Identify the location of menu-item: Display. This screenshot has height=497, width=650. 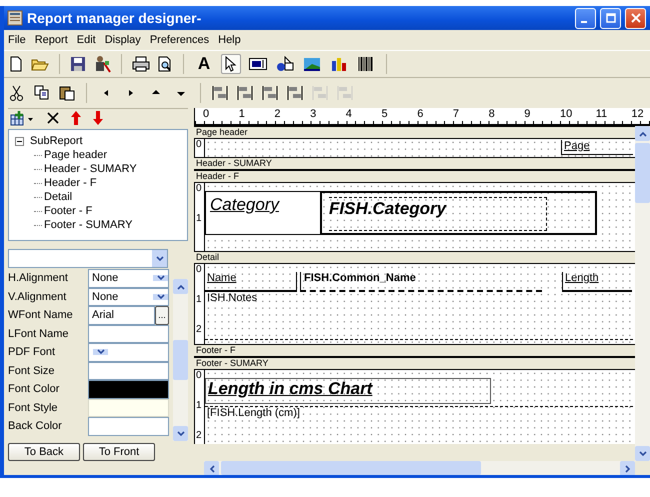
(122, 40).